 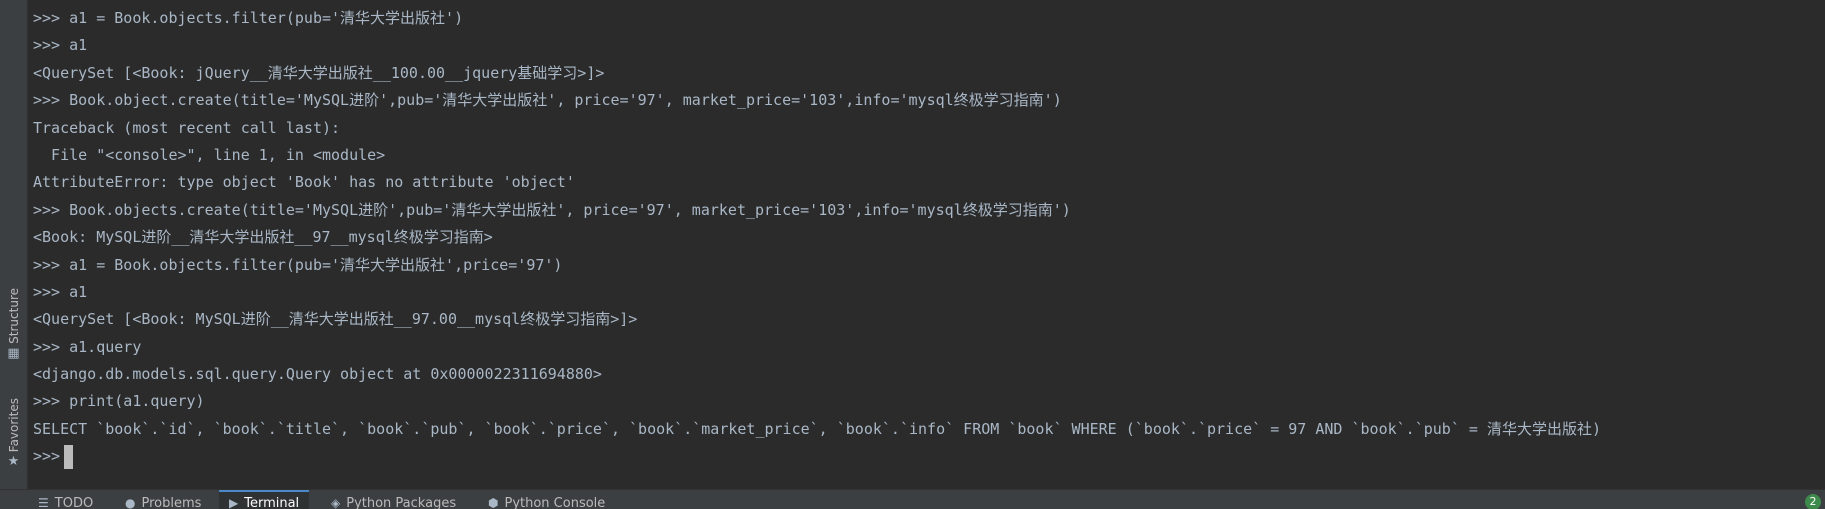 I want to click on tab-python-console: ⬢ Python Console, so click(x=546, y=499).